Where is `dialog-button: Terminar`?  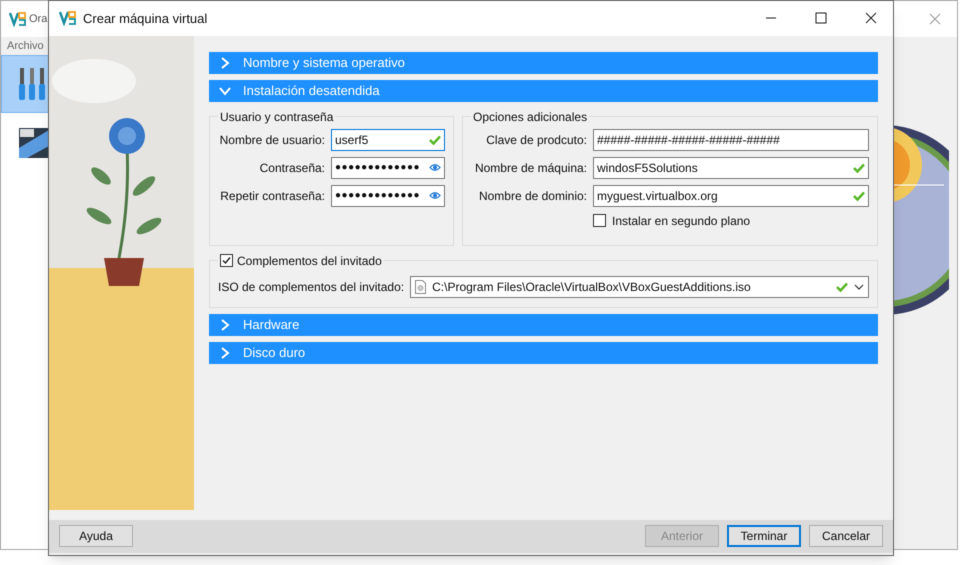
dialog-button: Terminar is located at coordinates (764, 536).